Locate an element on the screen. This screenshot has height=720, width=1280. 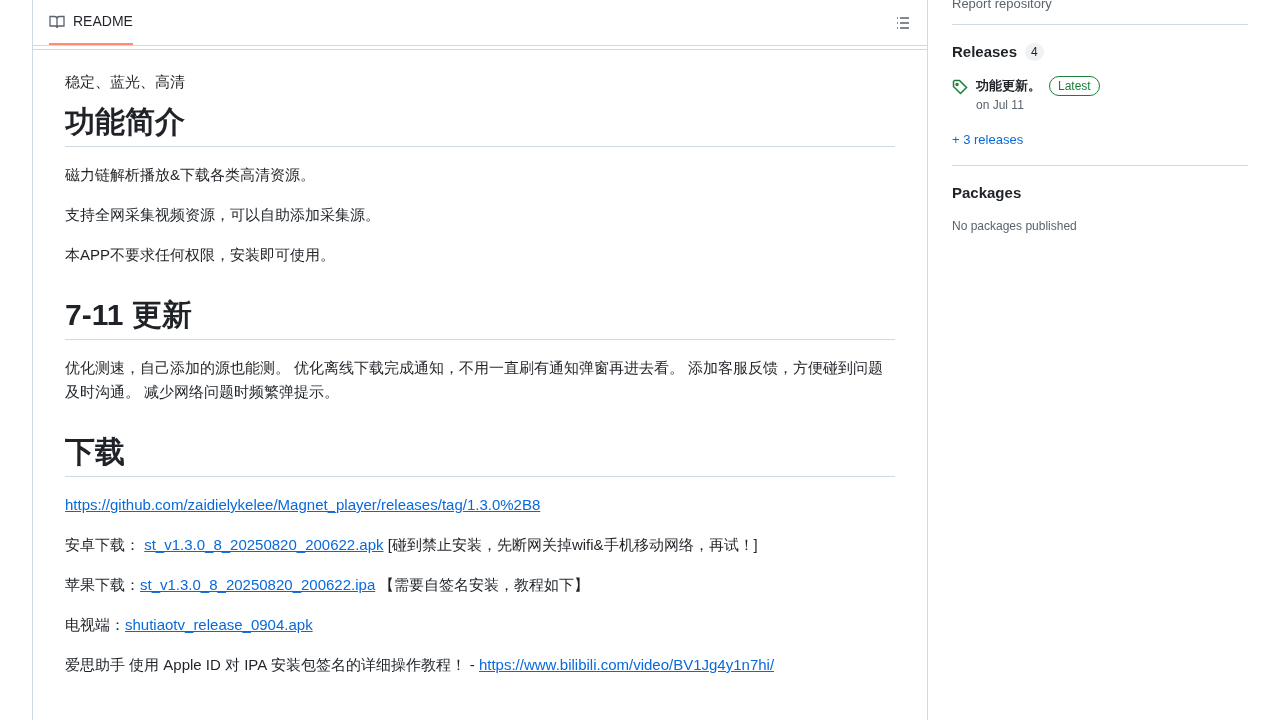
link: st_v1.3.0_8_20250820_200622.apk is located at coordinates (264, 545).